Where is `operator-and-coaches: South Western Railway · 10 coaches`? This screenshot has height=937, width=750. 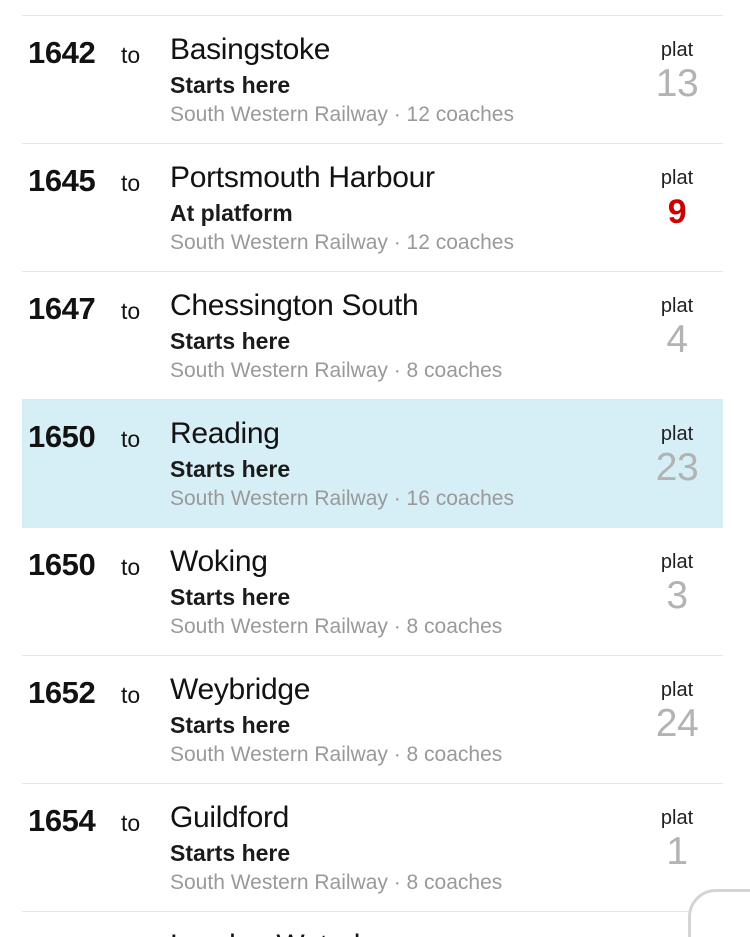 operator-and-coaches: South Western Railway · 10 coaches is located at coordinates (400, 0).